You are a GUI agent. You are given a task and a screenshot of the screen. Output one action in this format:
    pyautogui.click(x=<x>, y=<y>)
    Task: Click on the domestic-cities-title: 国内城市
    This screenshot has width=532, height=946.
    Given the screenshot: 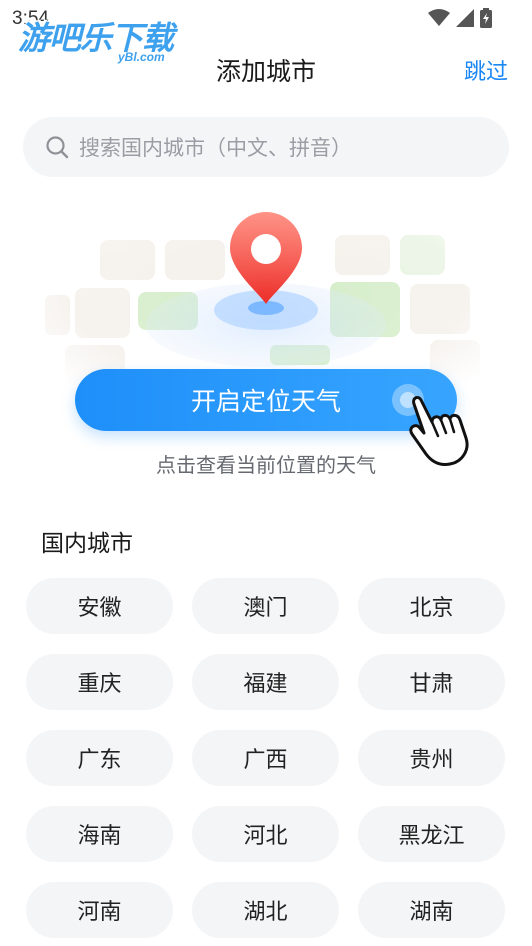 What is the action you would take?
    pyautogui.click(x=87, y=544)
    